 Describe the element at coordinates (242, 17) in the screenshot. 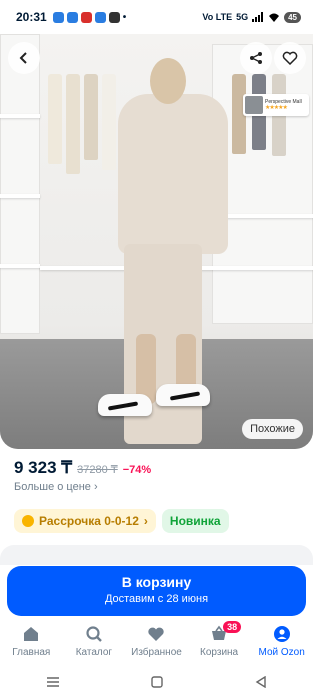

I see `signal-label: 5G` at that location.